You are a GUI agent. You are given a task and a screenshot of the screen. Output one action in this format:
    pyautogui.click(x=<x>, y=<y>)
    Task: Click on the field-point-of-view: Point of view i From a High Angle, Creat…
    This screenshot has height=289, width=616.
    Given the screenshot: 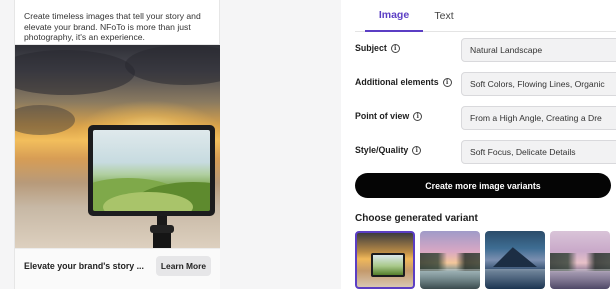 What is the action you would take?
    pyautogui.click(x=485, y=118)
    